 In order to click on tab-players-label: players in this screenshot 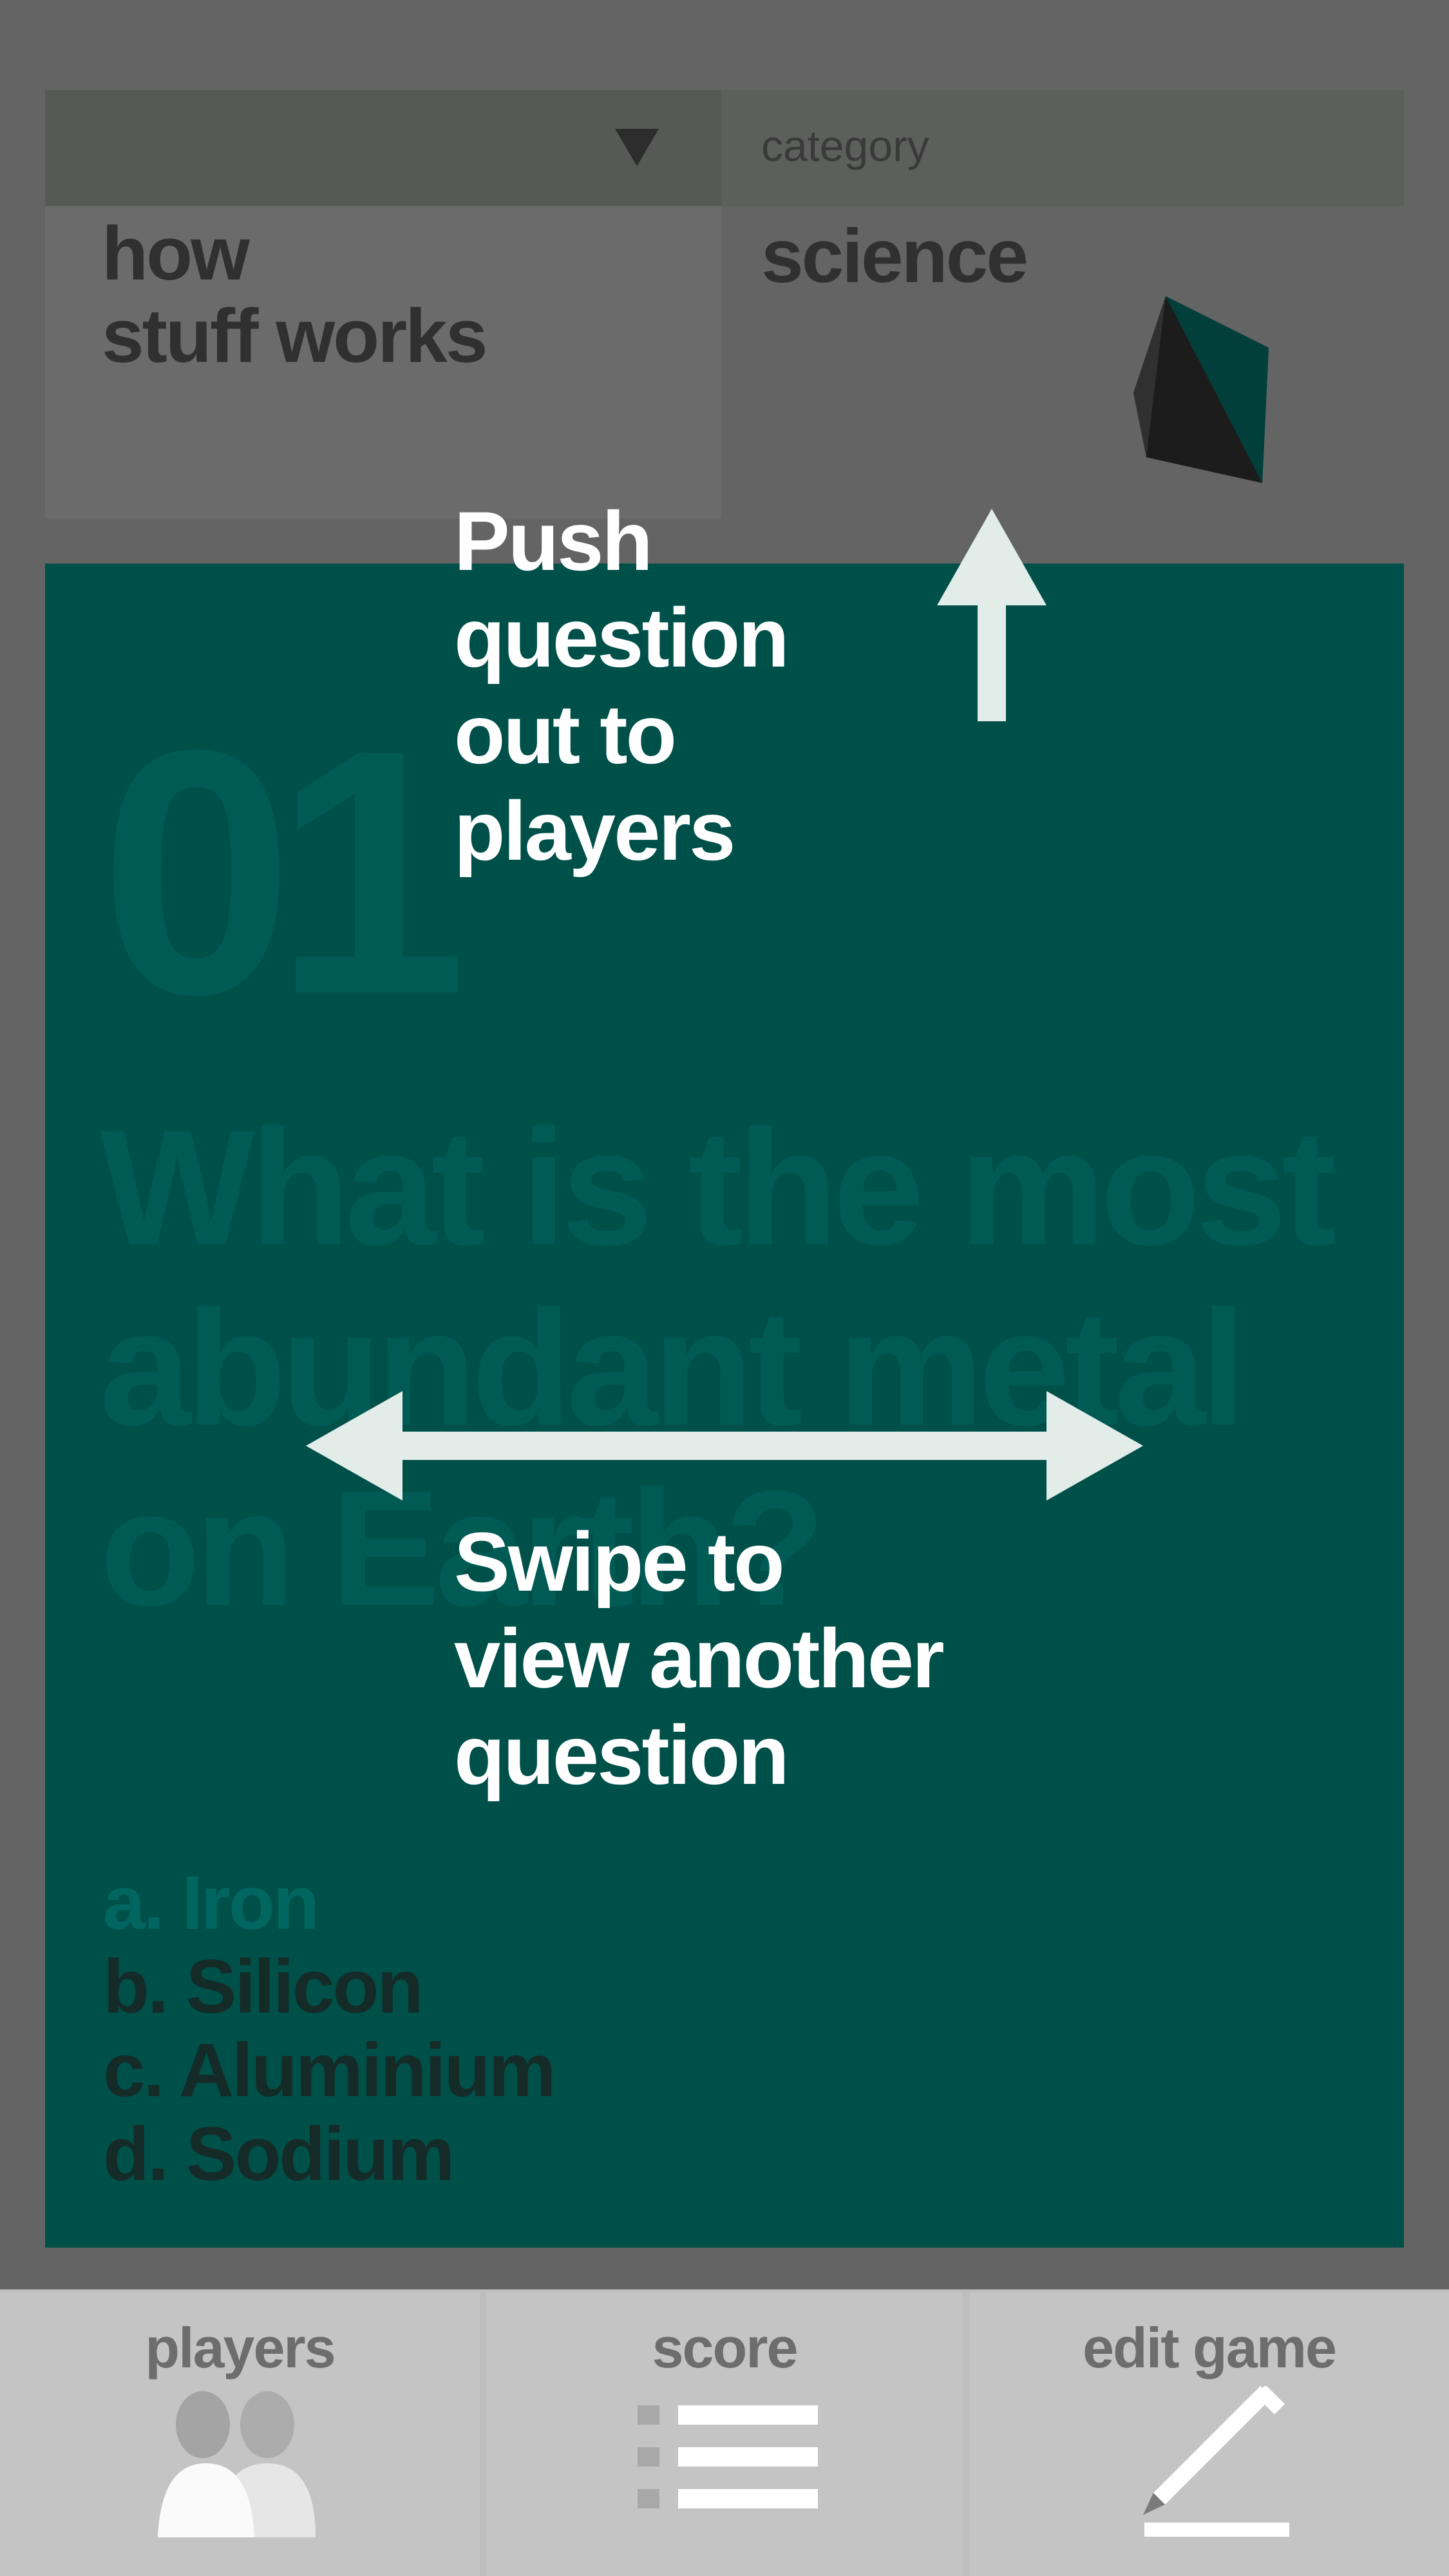, I will do `click(240, 2348)`.